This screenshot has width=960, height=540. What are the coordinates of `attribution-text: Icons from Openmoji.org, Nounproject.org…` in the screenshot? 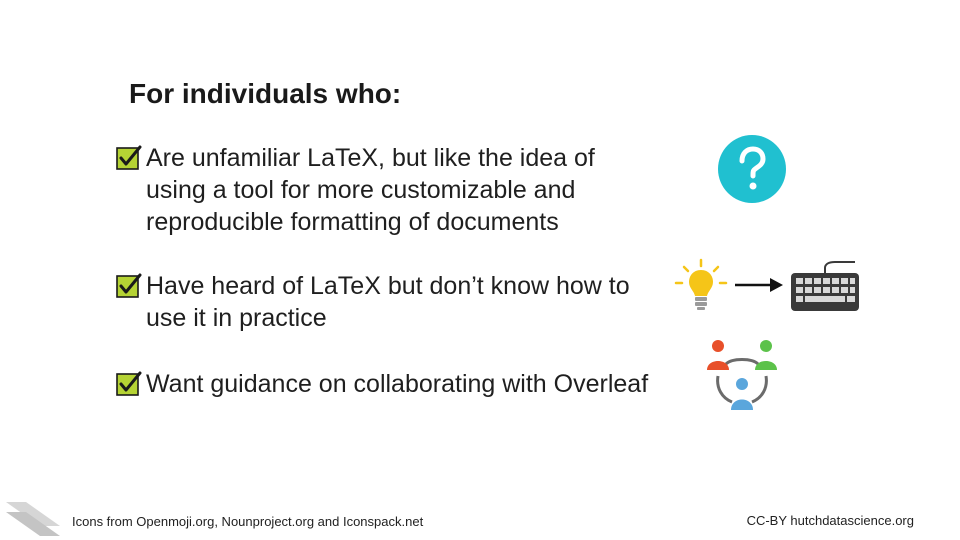 It's located at (248, 521).